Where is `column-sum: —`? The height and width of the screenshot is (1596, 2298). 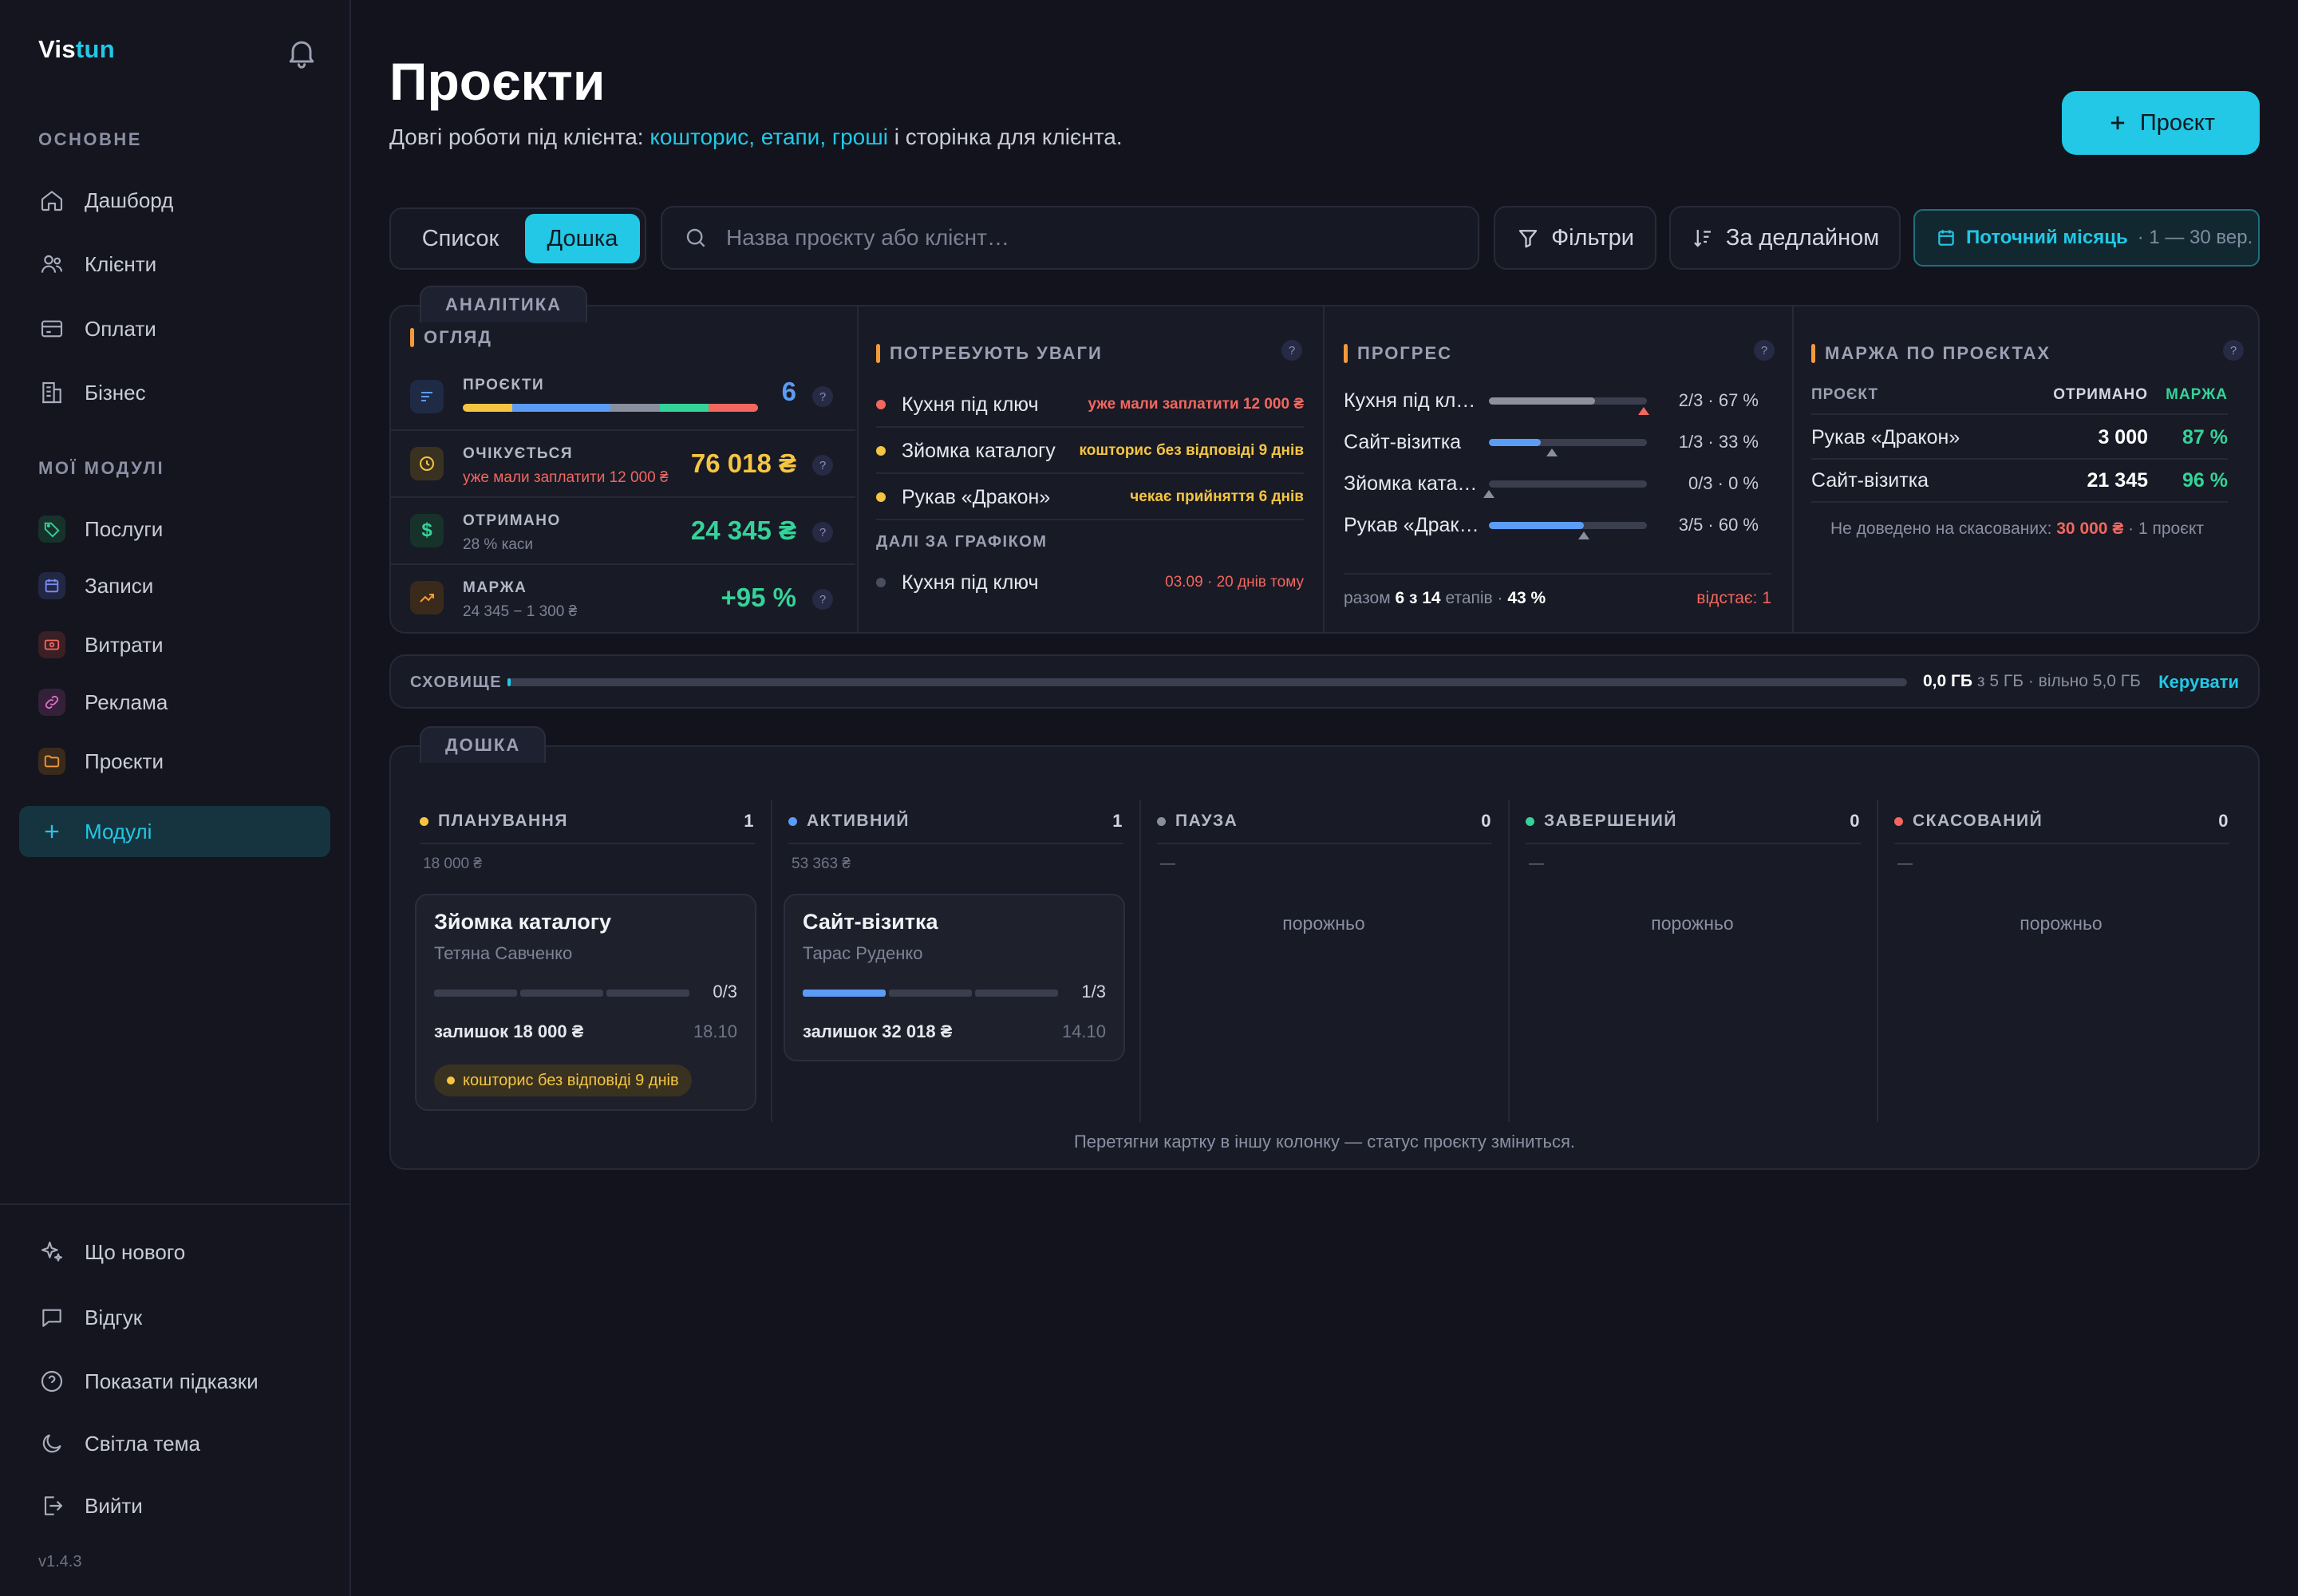
column-sum: — is located at coordinates (1537, 863).